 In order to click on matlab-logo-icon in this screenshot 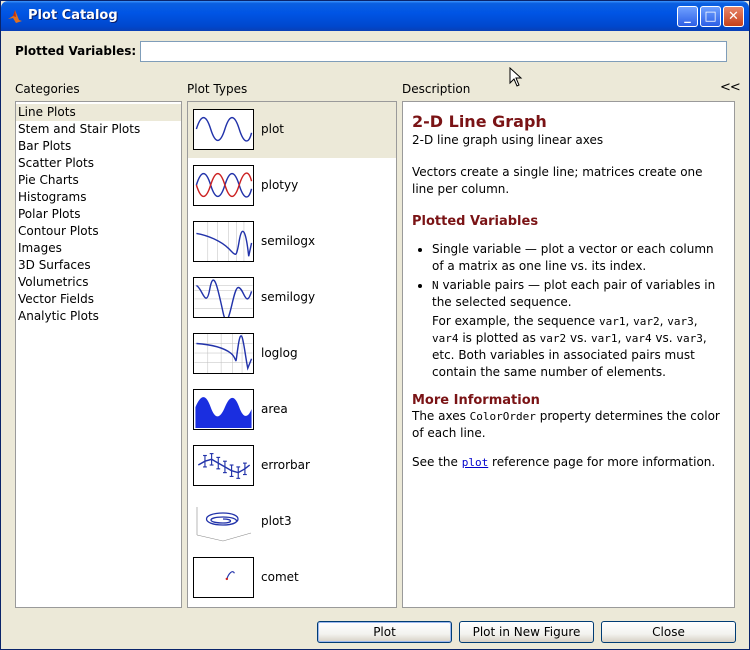, I will do `click(15, 16)`.